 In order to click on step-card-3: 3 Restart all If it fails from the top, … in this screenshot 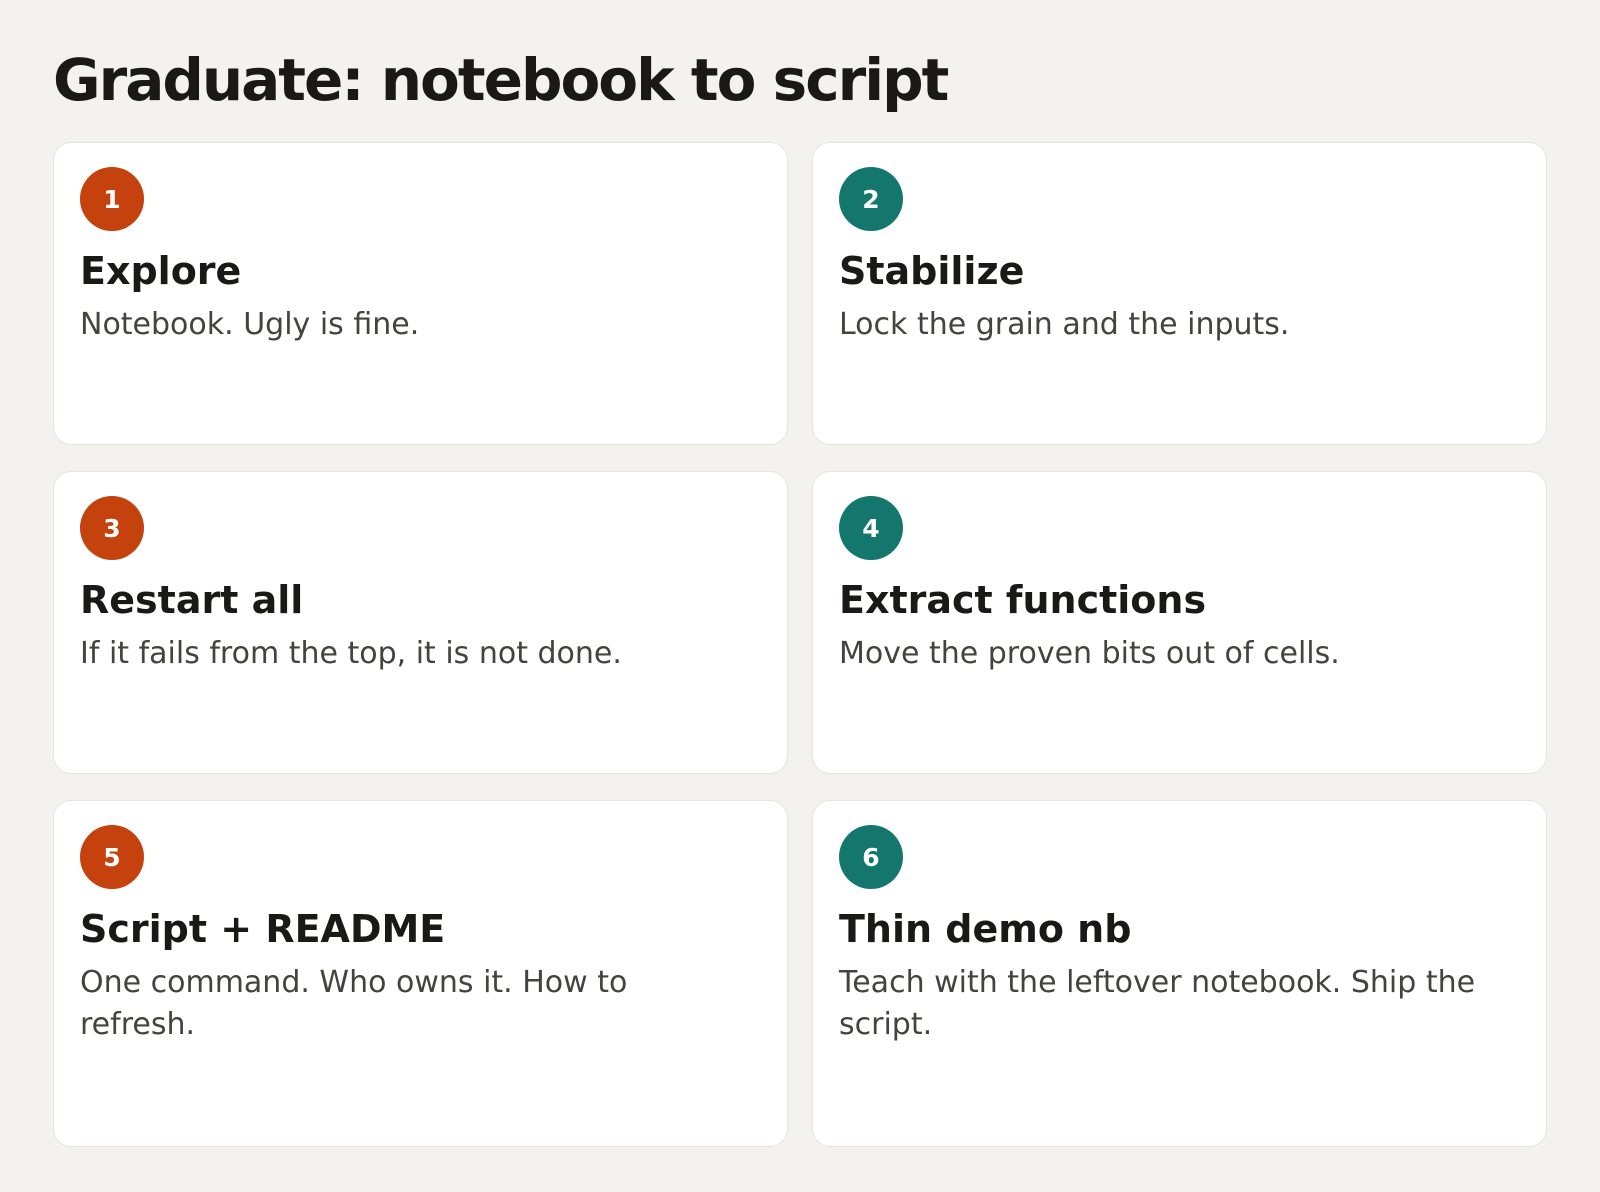, I will do `click(420, 622)`.